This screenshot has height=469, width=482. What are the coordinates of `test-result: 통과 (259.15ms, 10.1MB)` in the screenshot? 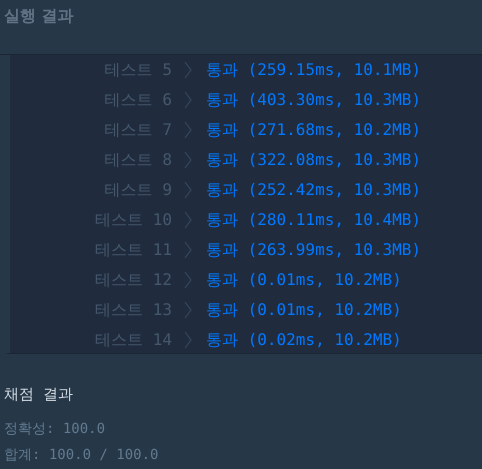 It's located at (314, 70).